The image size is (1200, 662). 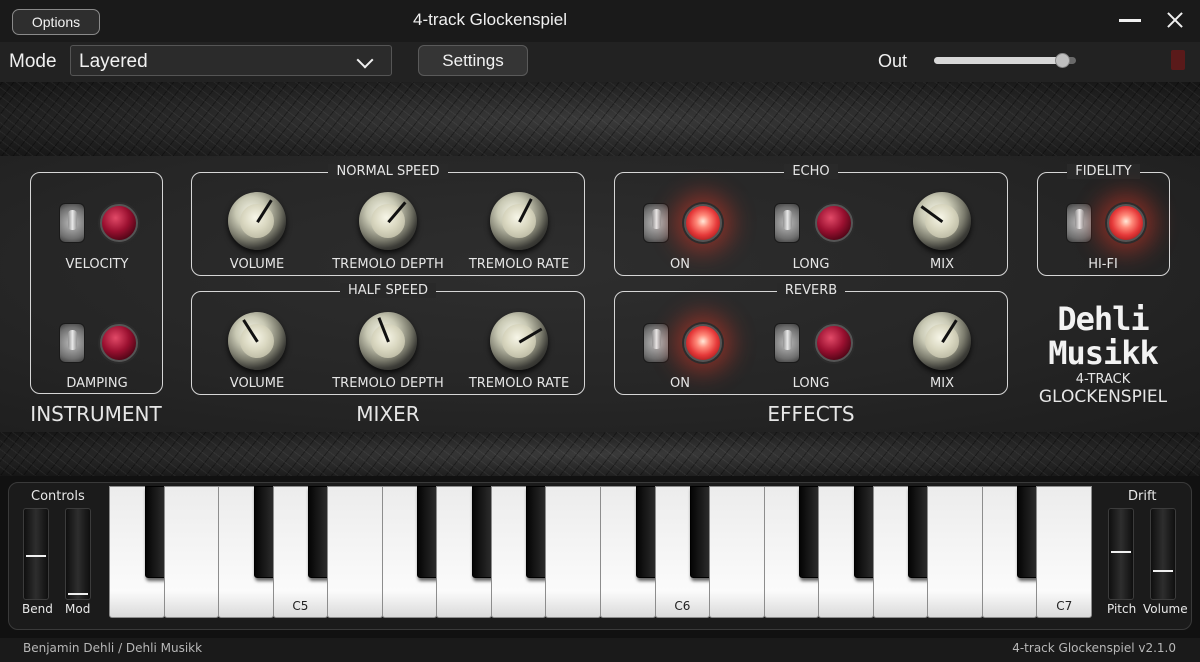 What do you see at coordinates (257, 264) in the screenshot?
I see `normal-volume-label: VOLUME` at bounding box center [257, 264].